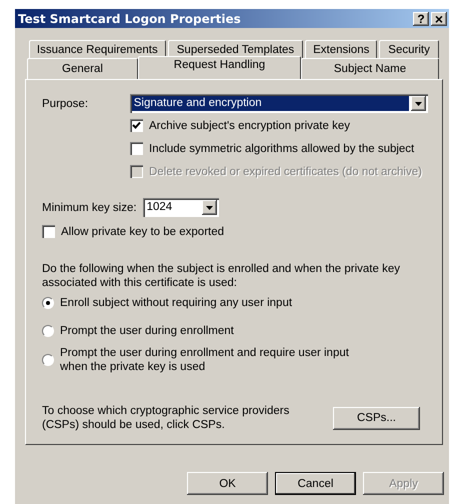 The width and height of the screenshot is (451, 504). What do you see at coordinates (409, 49) in the screenshot?
I see `tab: Security` at bounding box center [409, 49].